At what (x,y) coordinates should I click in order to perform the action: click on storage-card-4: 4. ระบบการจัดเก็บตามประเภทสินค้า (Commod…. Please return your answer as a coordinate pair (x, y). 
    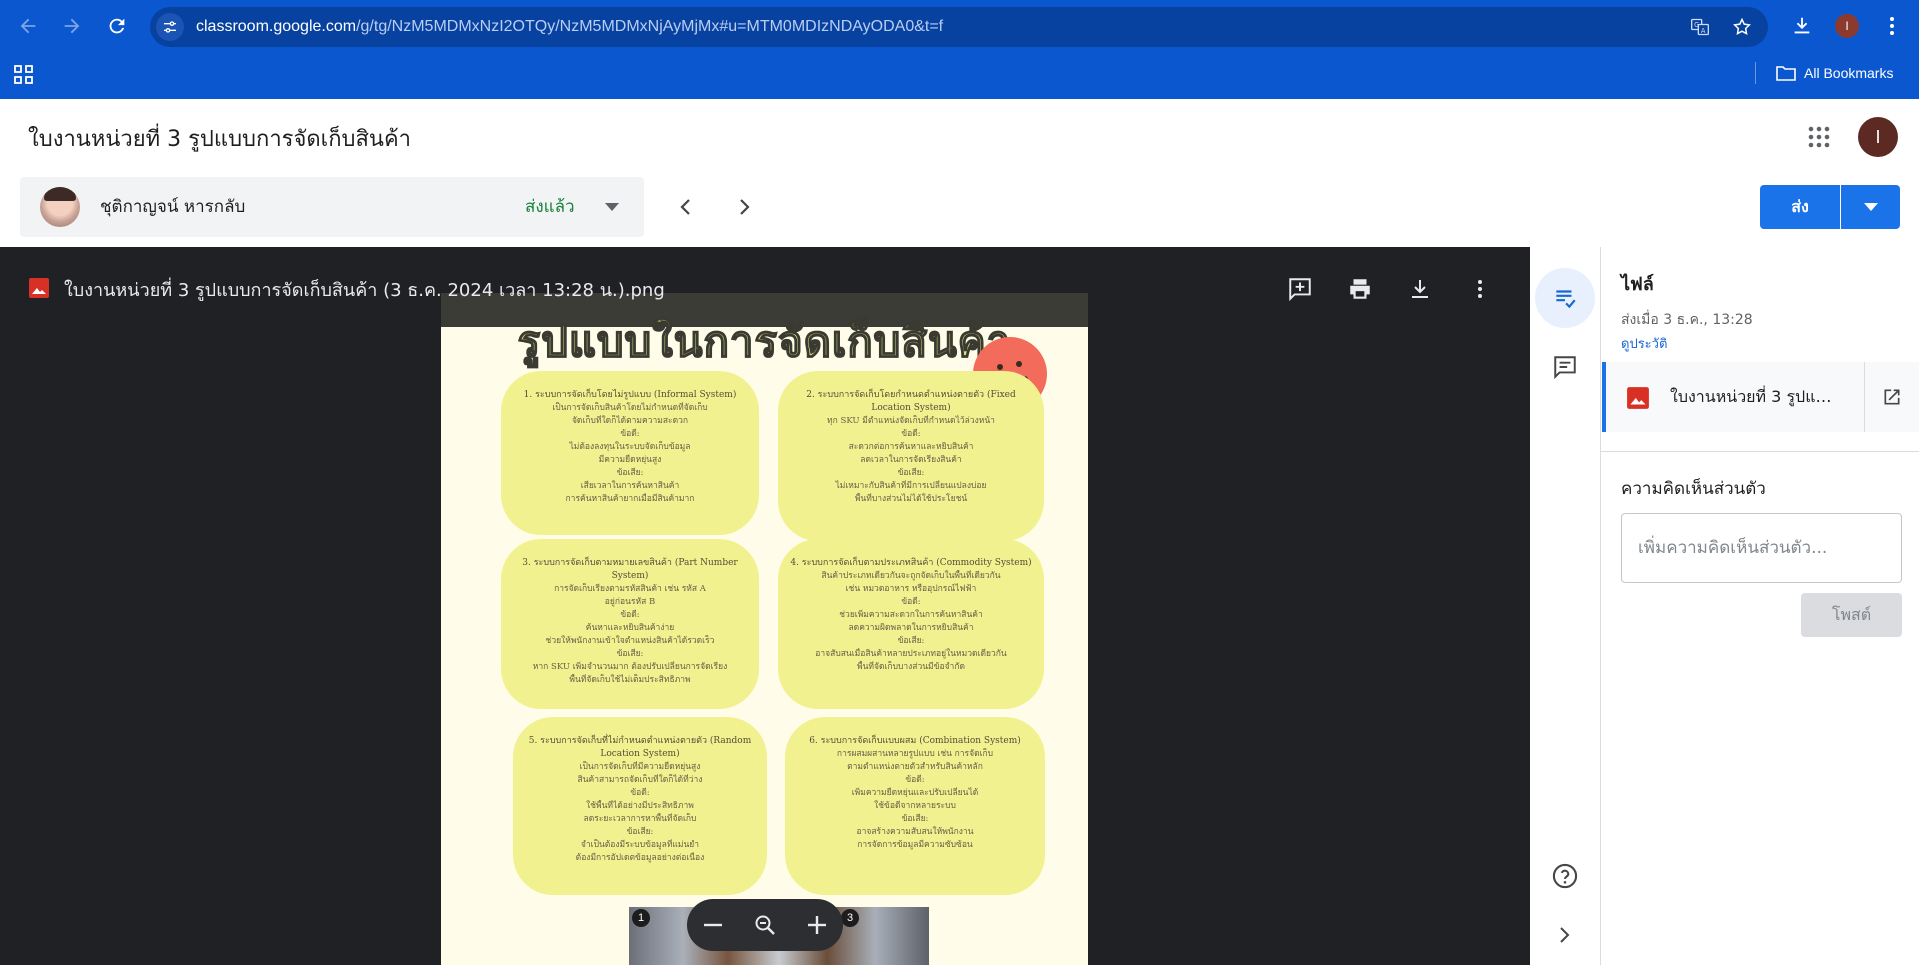
    Looking at the image, I should click on (911, 624).